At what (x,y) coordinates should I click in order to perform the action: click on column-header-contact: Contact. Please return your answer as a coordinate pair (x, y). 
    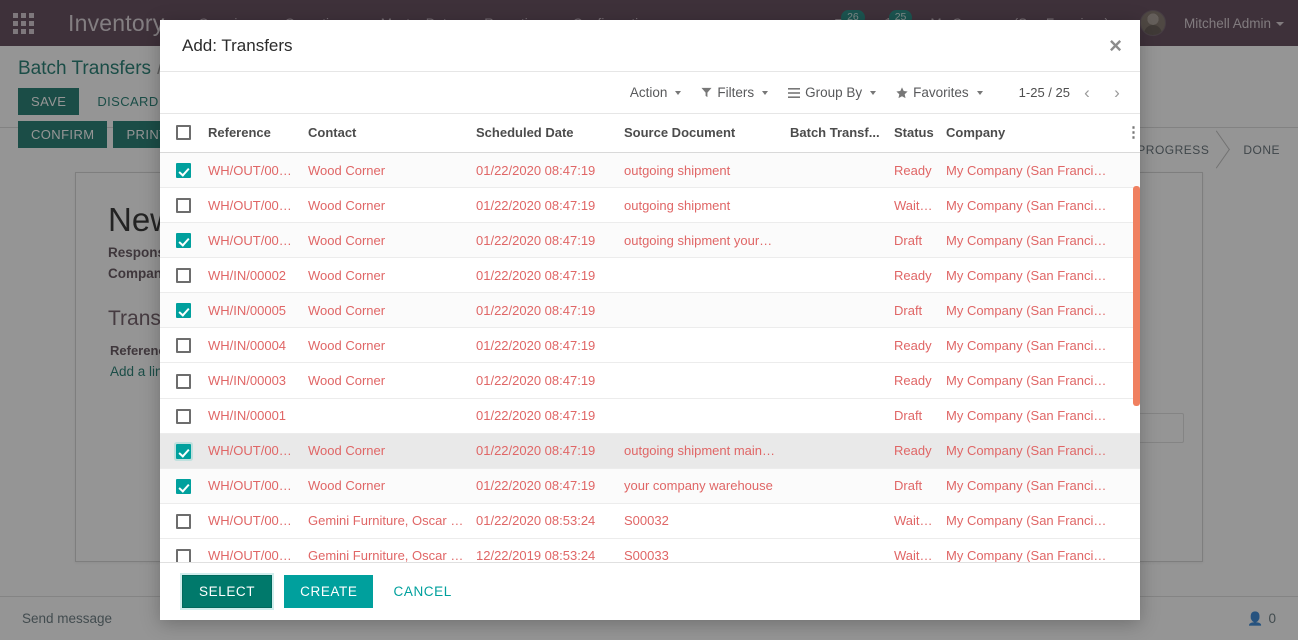
    Looking at the image, I should click on (386, 134).